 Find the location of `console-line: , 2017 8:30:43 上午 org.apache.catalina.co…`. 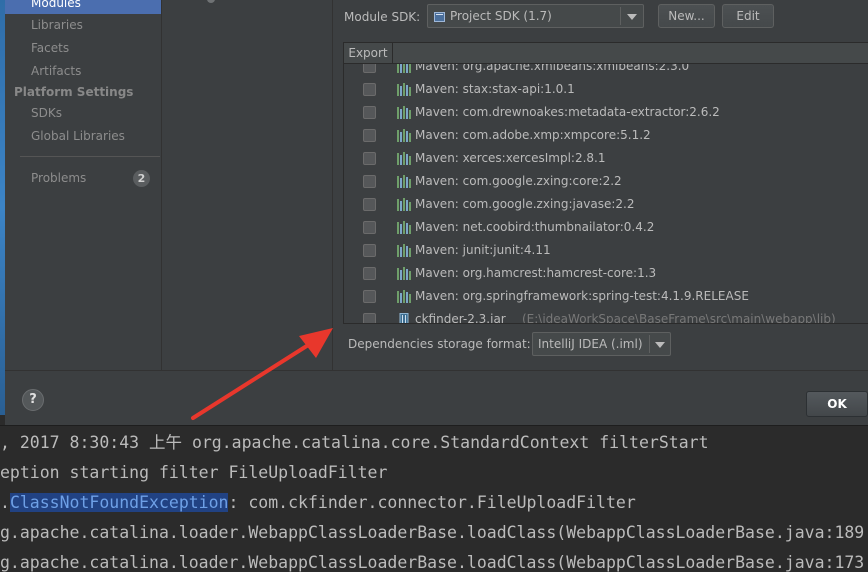

console-line: , 2017 8:30:43 上午 org.apache.catalina.co… is located at coordinates (354, 442).